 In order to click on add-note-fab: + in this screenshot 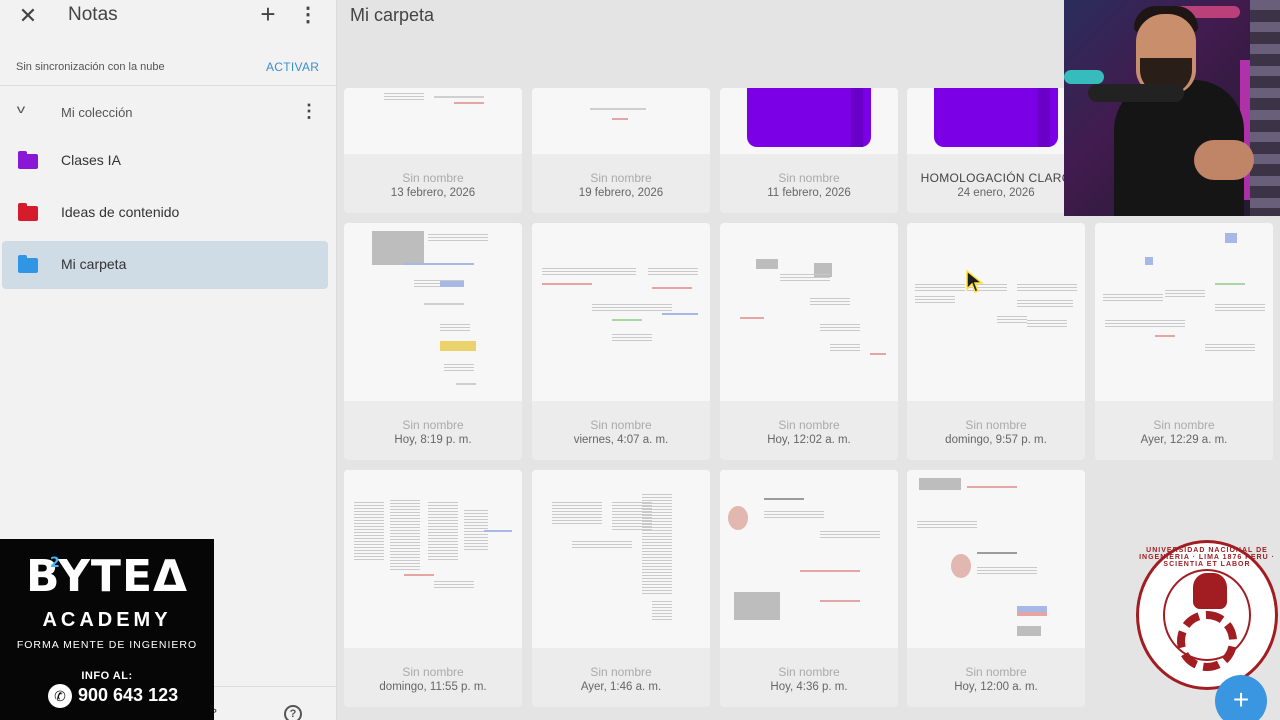, I will do `click(1241, 697)`.